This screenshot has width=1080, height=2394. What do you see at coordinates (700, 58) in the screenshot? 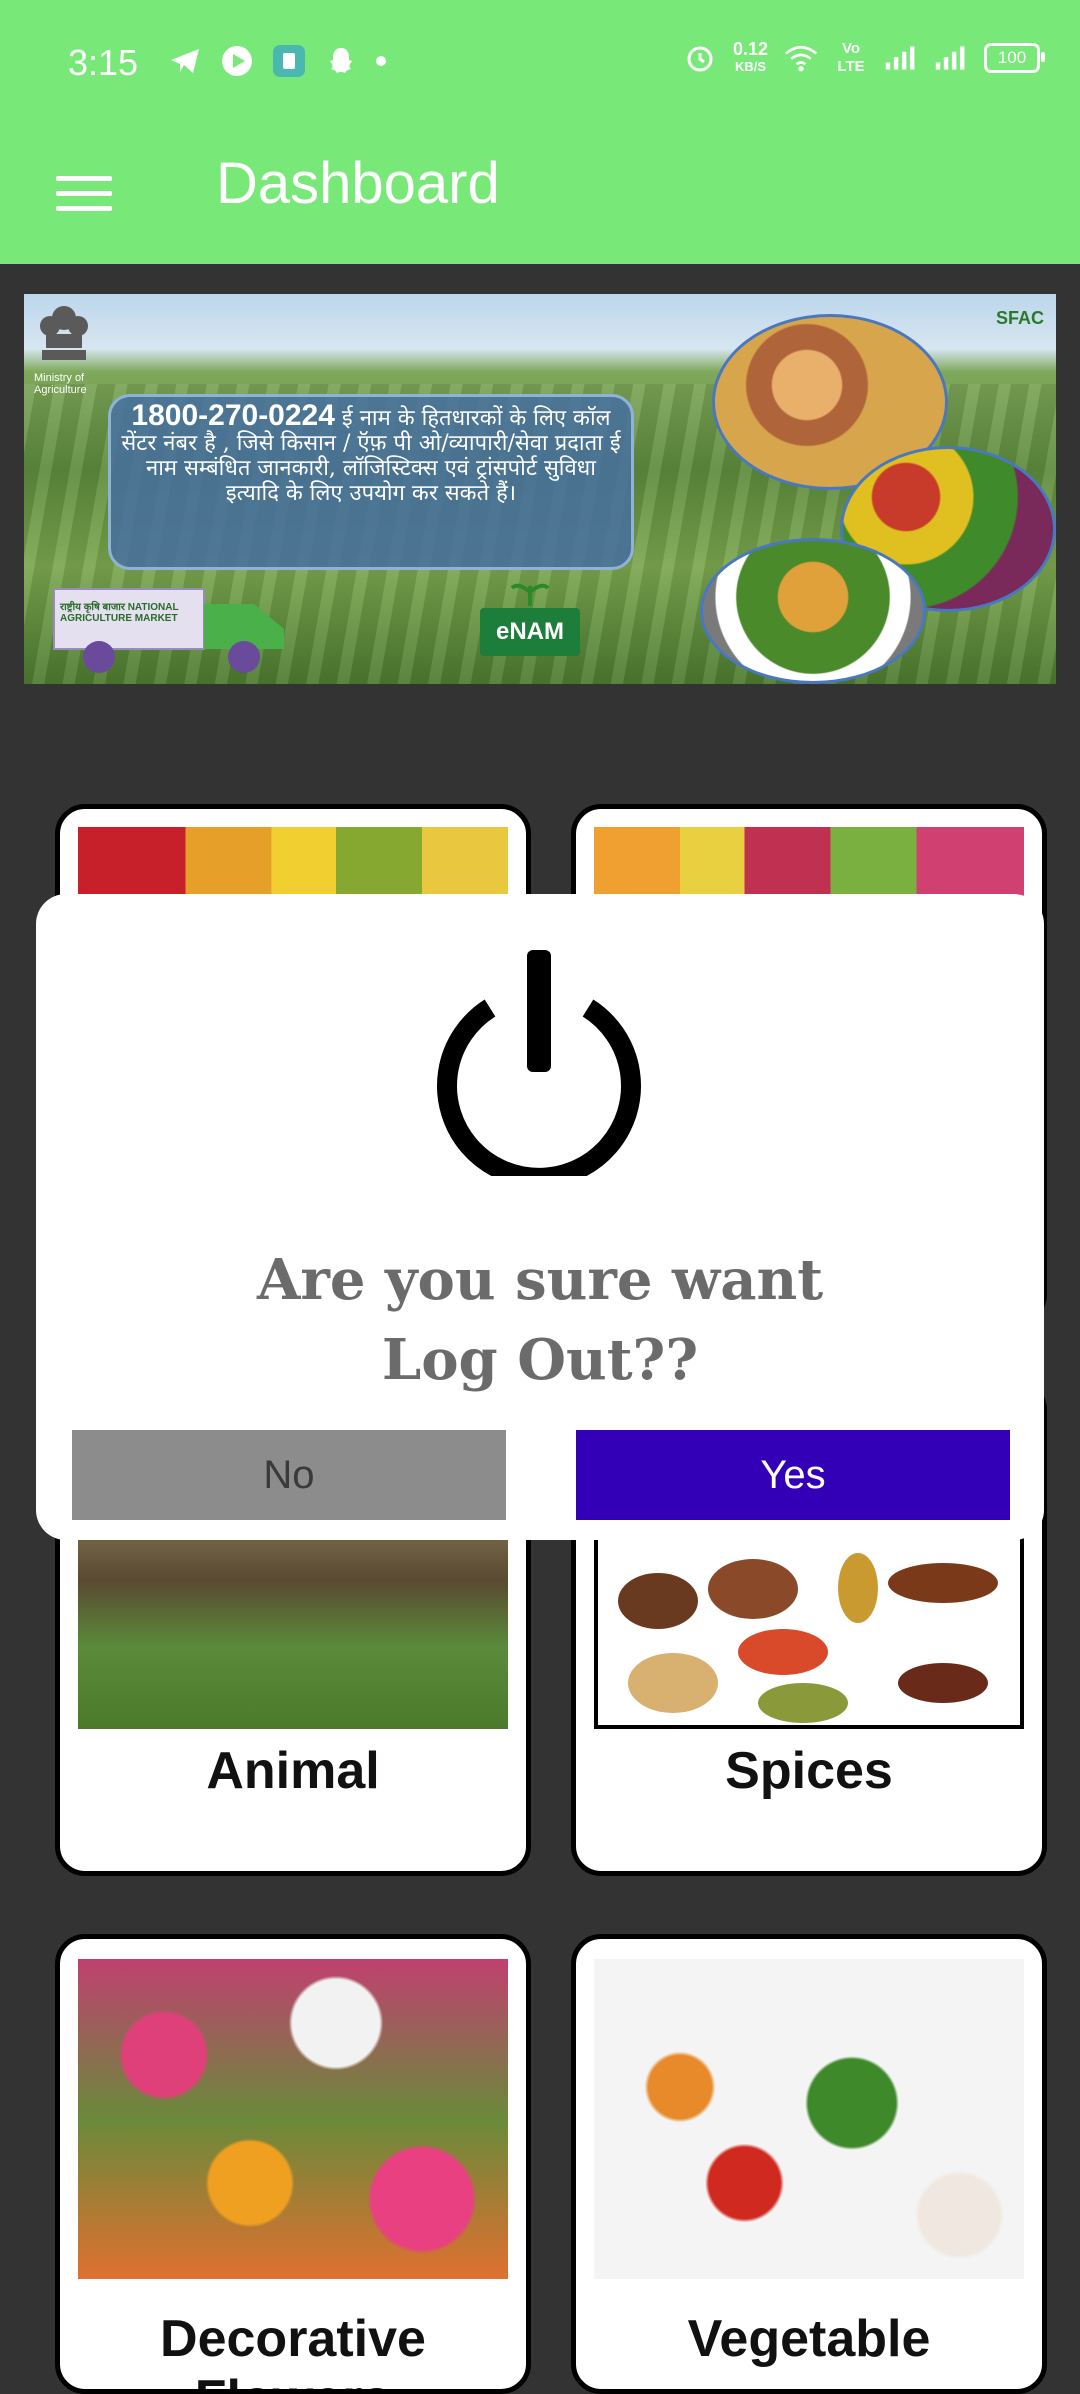
I see `alarm-icon` at bounding box center [700, 58].